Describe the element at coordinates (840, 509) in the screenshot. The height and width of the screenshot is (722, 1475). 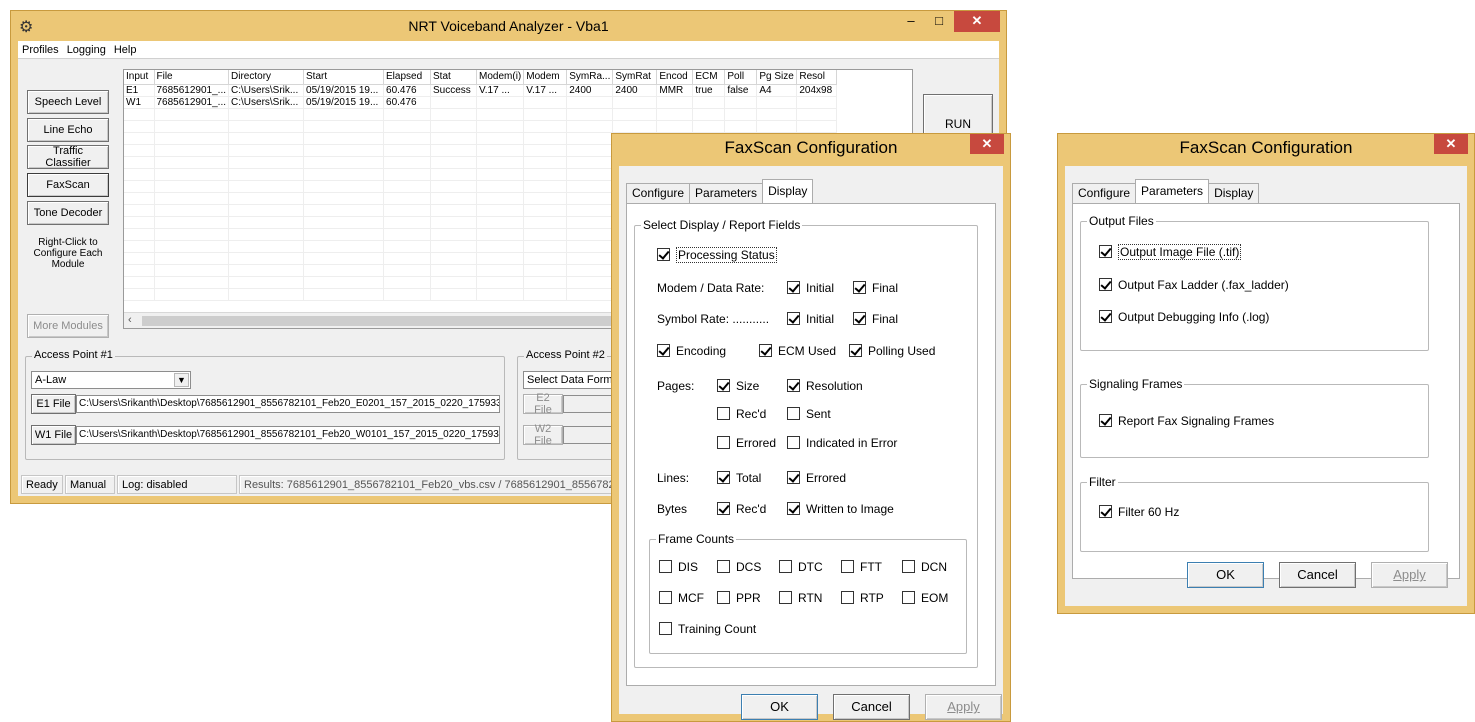
I see `written-image-checkbox: Written to Image` at that location.